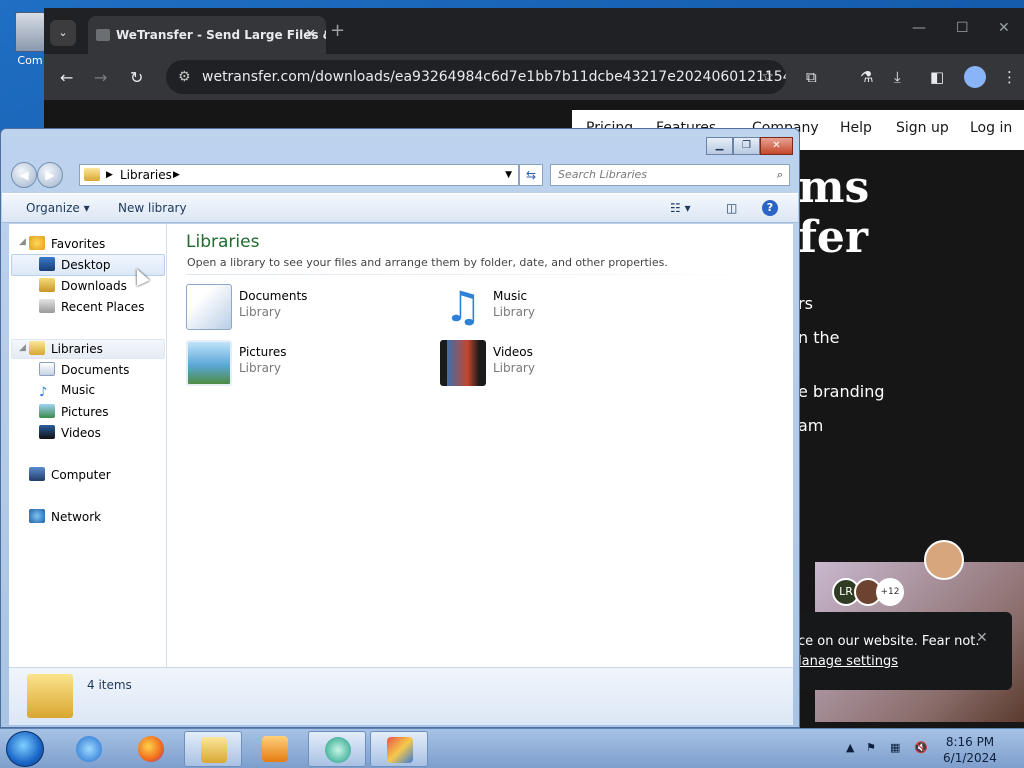 The image size is (1024, 768). What do you see at coordinates (540, 309) in the screenshot?
I see `library-music: ♫ Music Library` at bounding box center [540, 309].